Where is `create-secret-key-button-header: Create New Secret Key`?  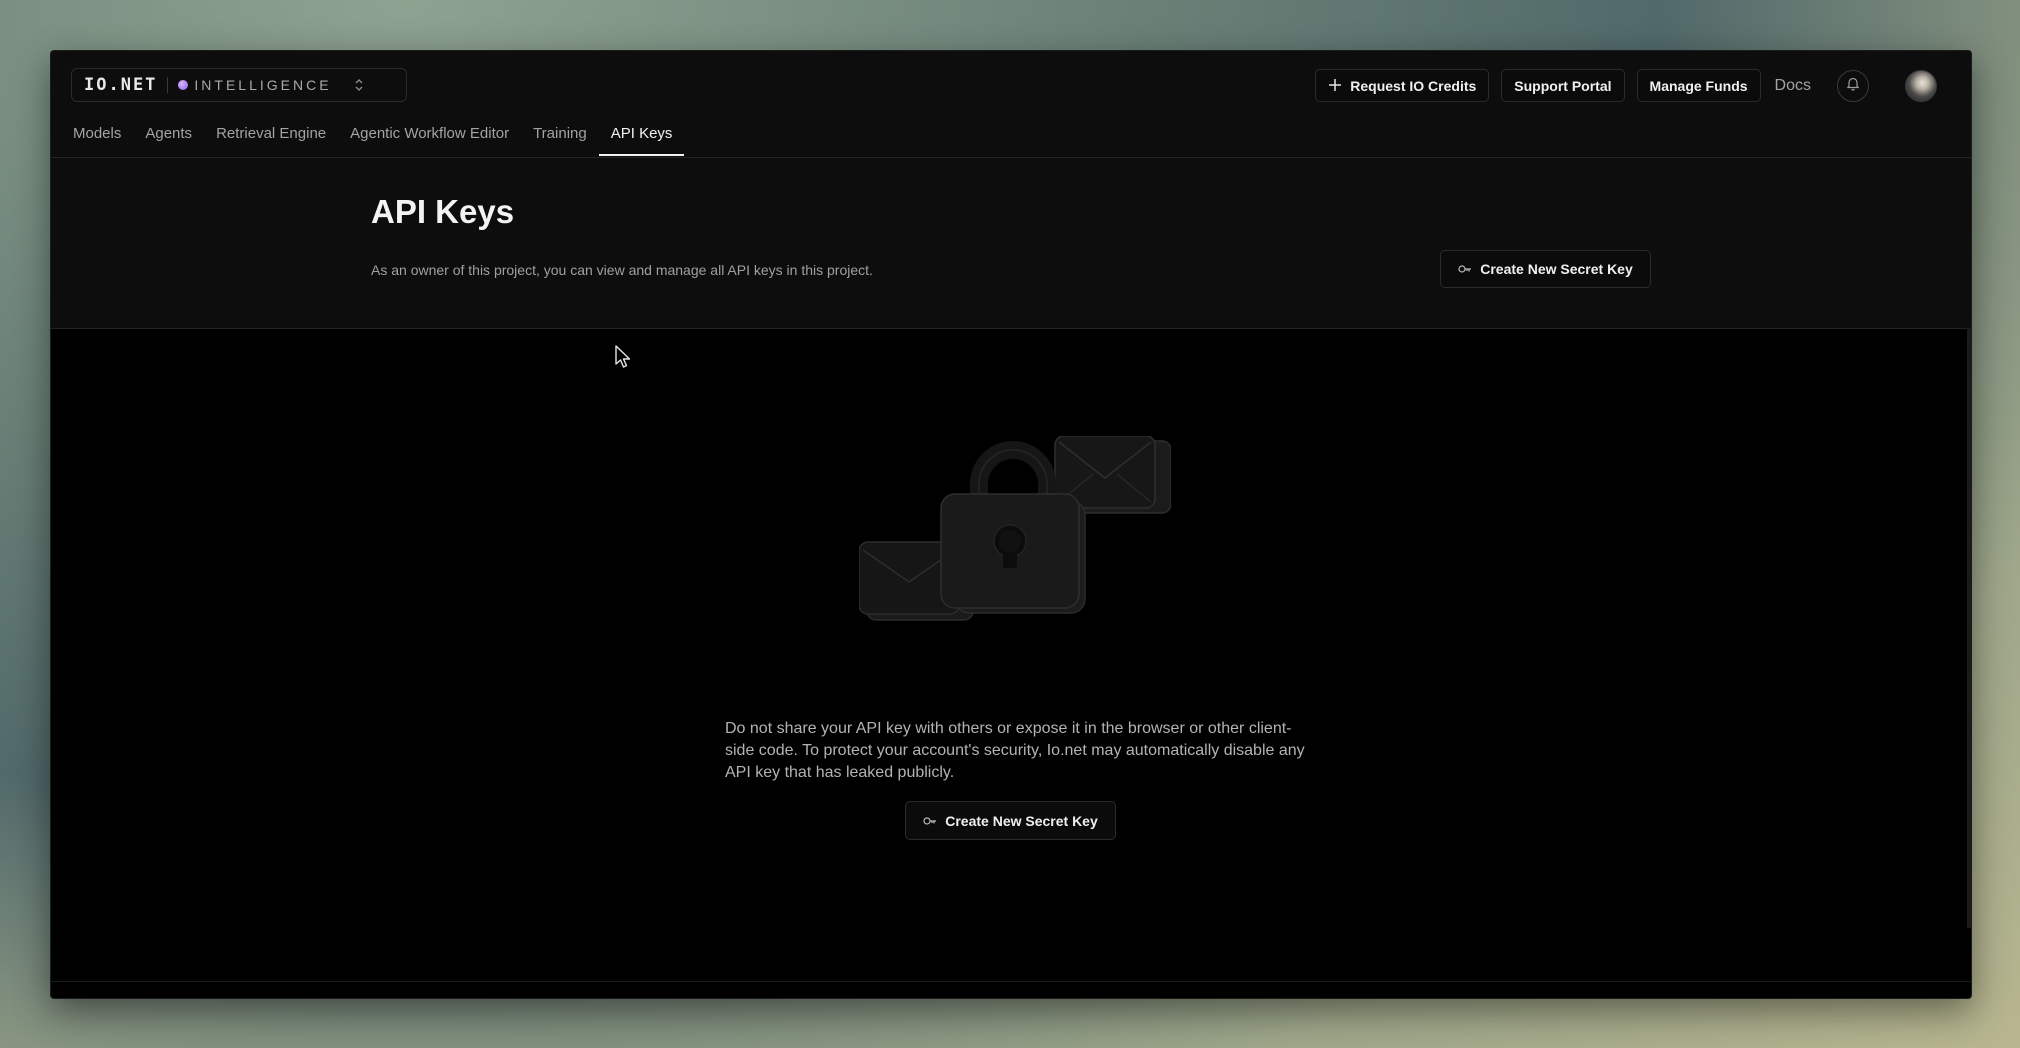
create-secret-key-button-header: Create New Secret Key is located at coordinates (1545, 269).